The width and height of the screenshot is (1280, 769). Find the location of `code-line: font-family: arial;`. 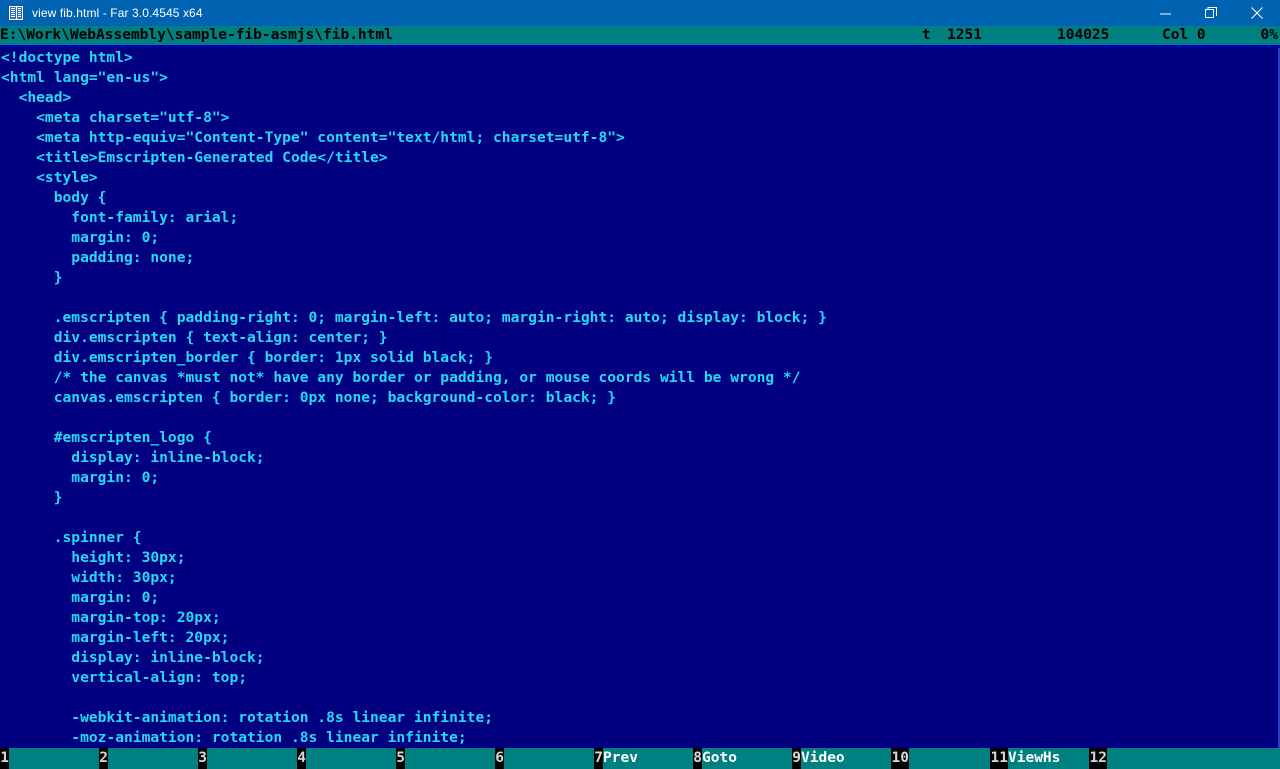

code-line: font-family: arial; is located at coordinates (120, 217).